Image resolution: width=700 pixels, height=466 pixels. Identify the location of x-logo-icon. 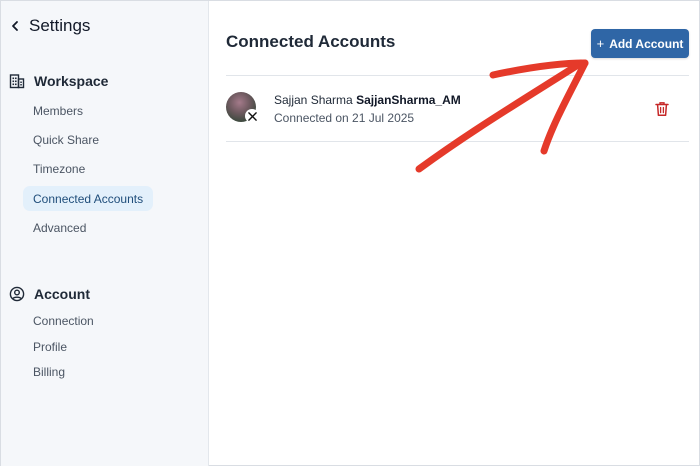
(252, 116).